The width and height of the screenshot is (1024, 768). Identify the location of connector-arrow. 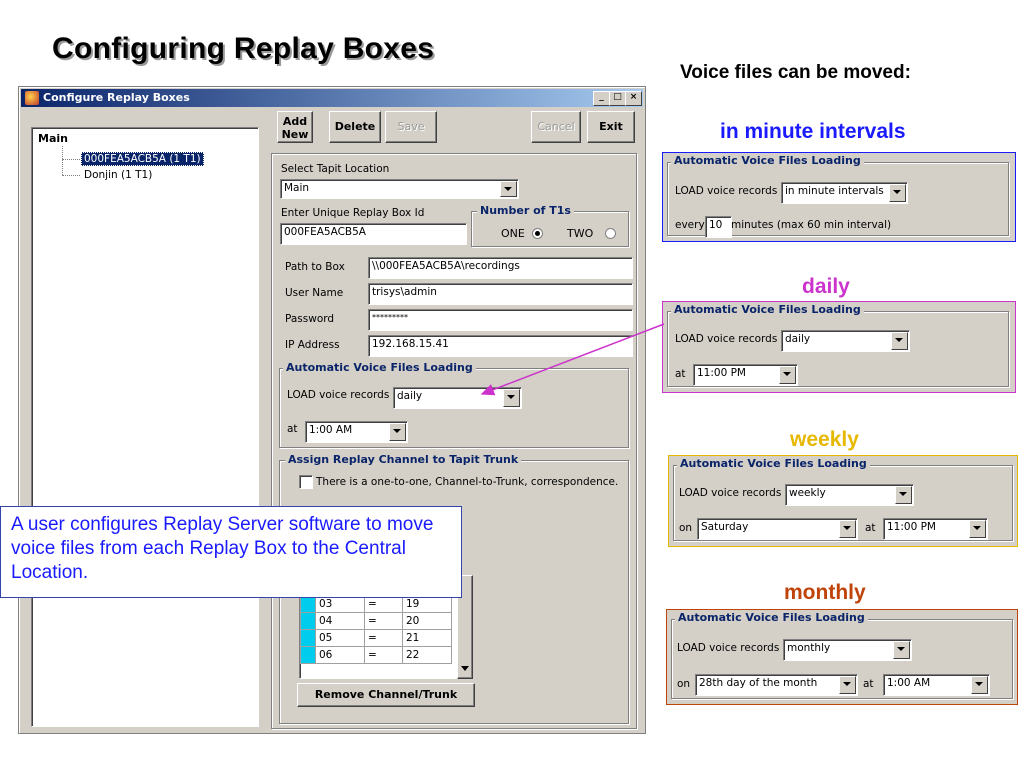
(572, 359).